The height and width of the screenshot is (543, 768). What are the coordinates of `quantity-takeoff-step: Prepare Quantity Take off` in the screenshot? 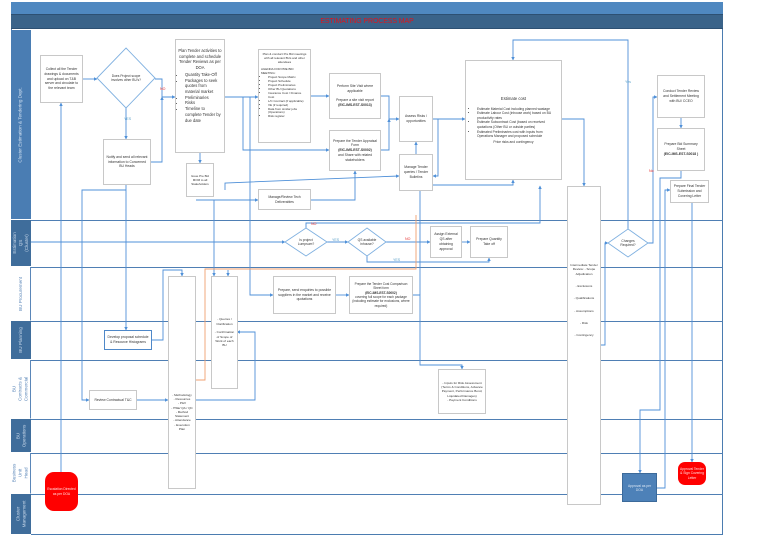 It's located at (489, 242).